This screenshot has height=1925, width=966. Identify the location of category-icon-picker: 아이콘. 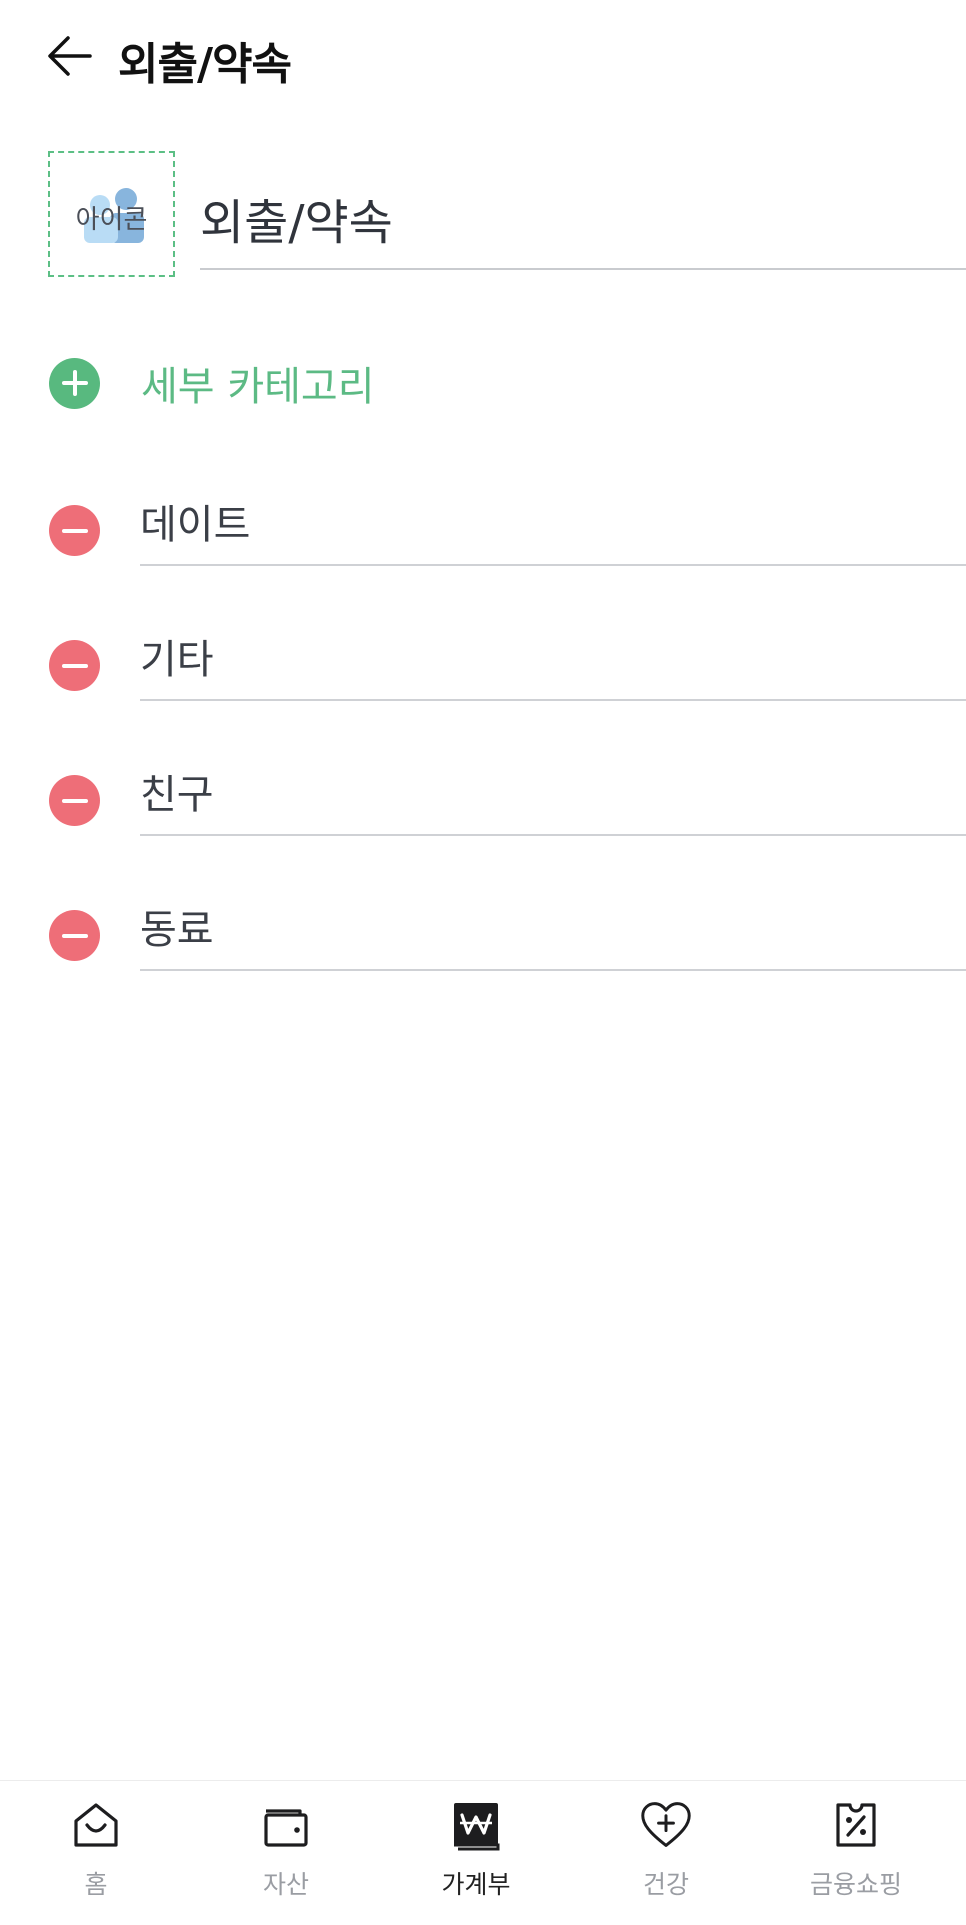
(111, 214).